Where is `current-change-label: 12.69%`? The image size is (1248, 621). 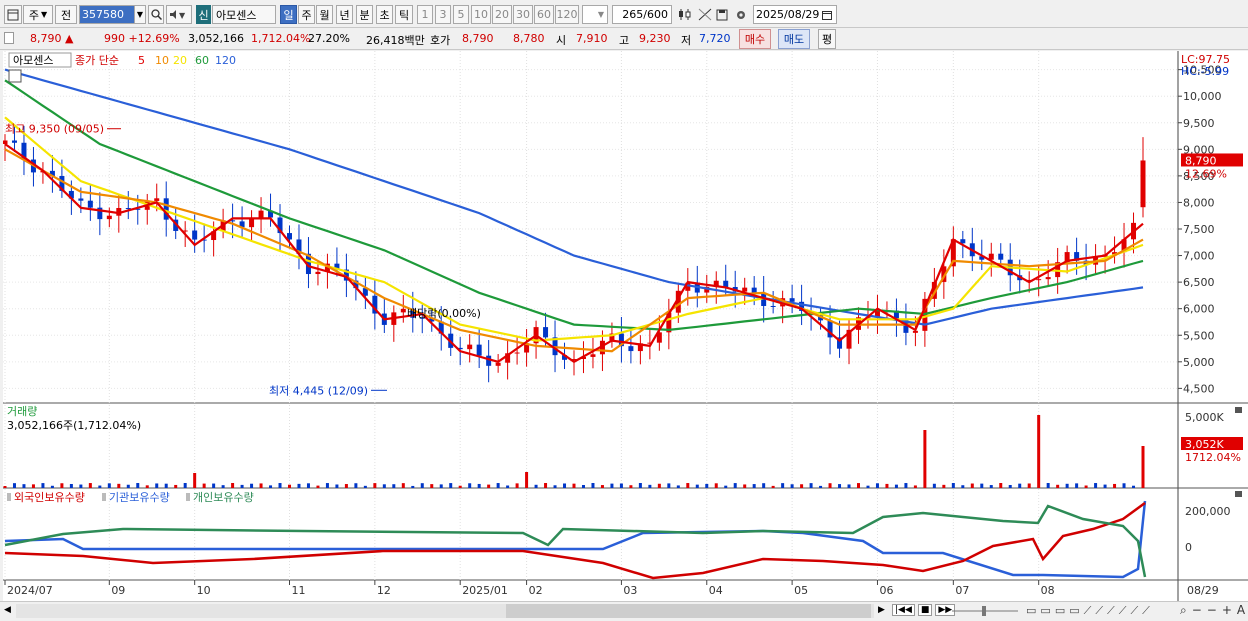 current-change-label: 12.69% is located at coordinates (1206, 173).